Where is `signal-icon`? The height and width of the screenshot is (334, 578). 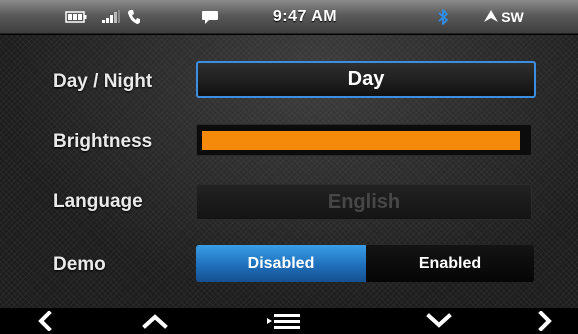 signal-icon is located at coordinates (111, 17).